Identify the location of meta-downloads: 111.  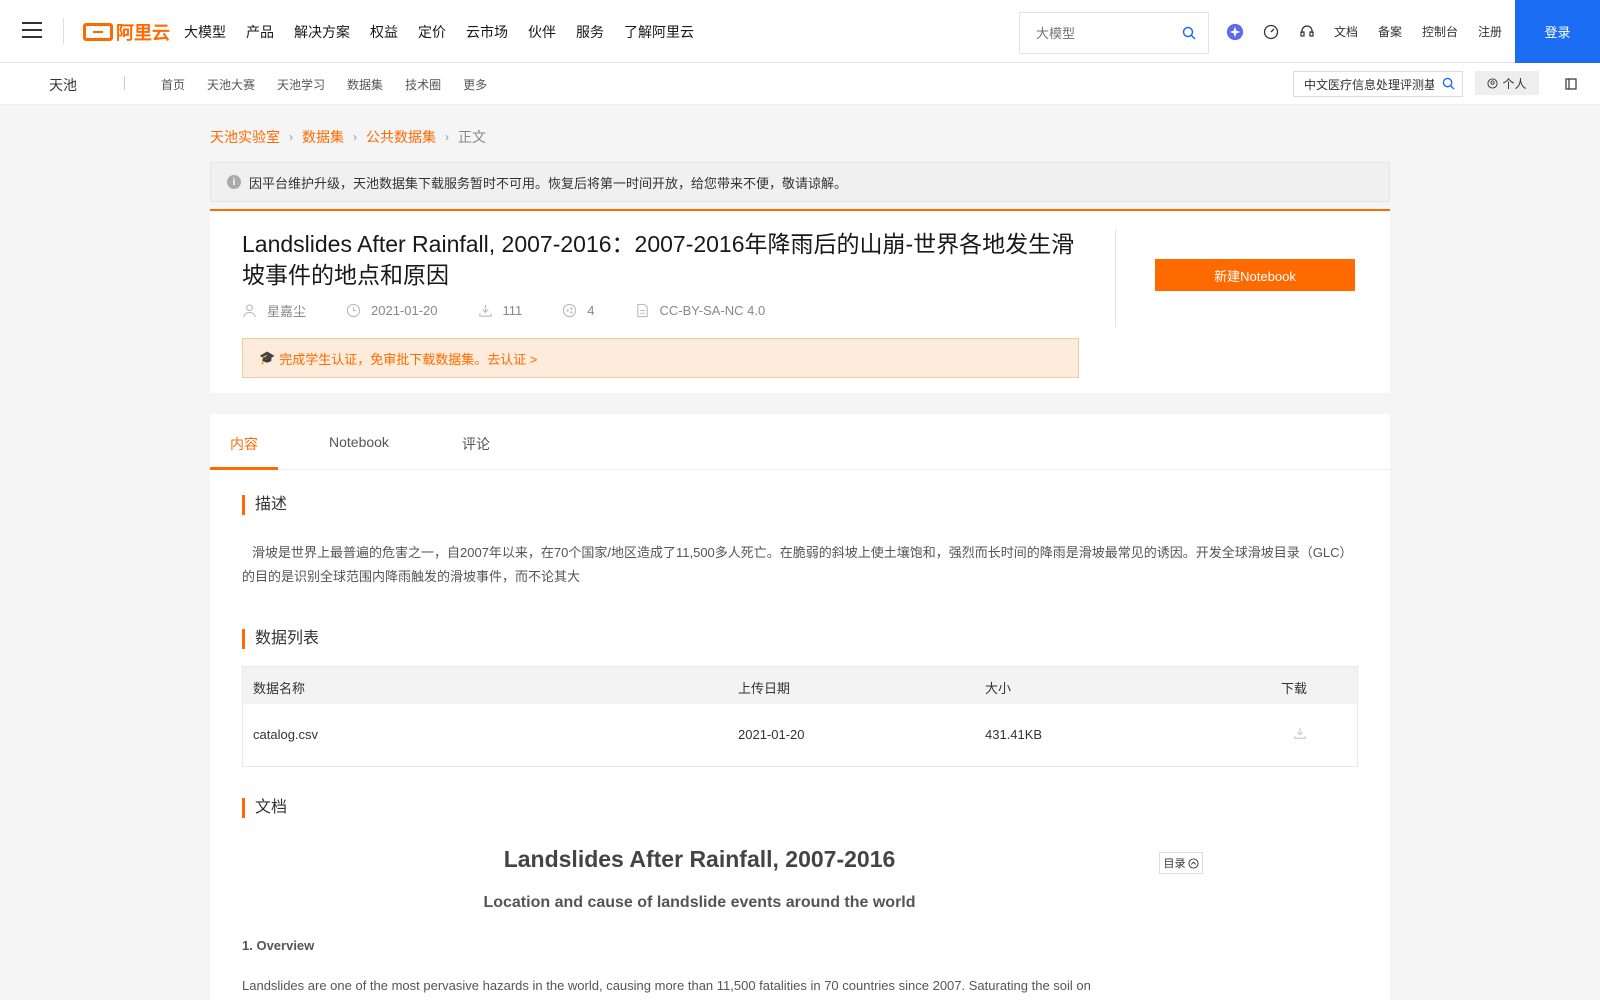
(500, 310).